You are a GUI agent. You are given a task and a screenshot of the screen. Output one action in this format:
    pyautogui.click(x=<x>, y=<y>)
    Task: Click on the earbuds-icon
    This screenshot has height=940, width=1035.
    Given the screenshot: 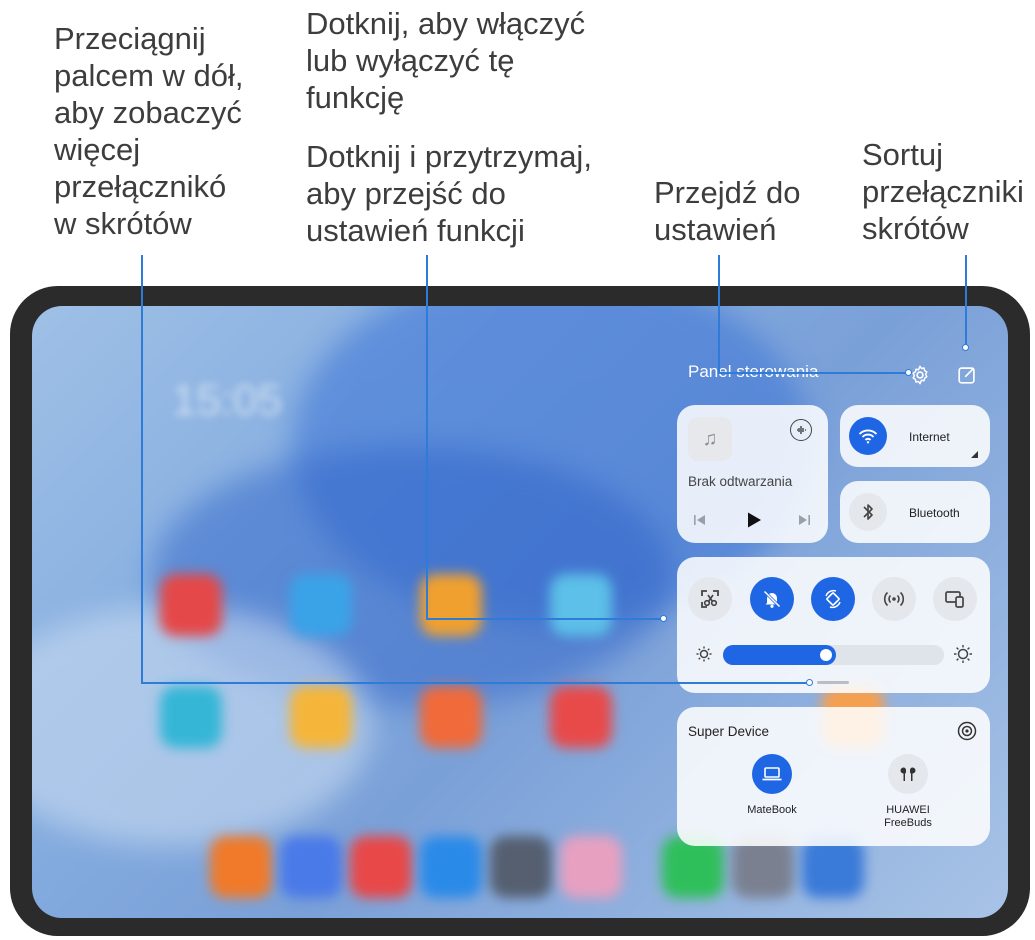 What is the action you would take?
    pyautogui.click(x=908, y=774)
    